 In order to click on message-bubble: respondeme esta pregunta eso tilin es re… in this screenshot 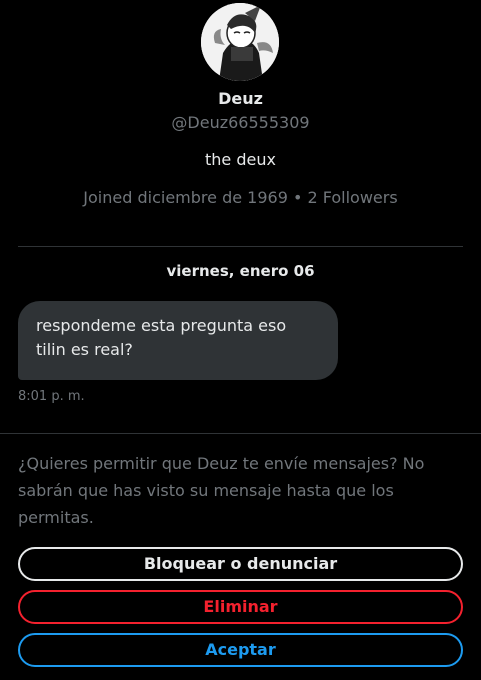, I will do `click(178, 340)`.